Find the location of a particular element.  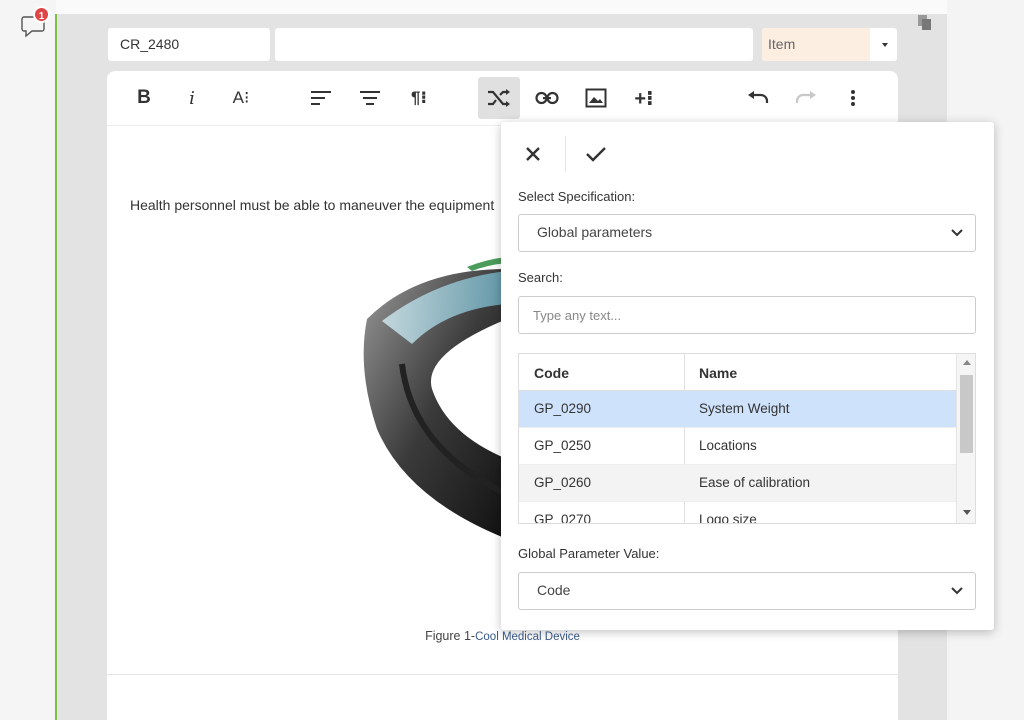

notification-badge: 1 is located at coordinates (41, 14).